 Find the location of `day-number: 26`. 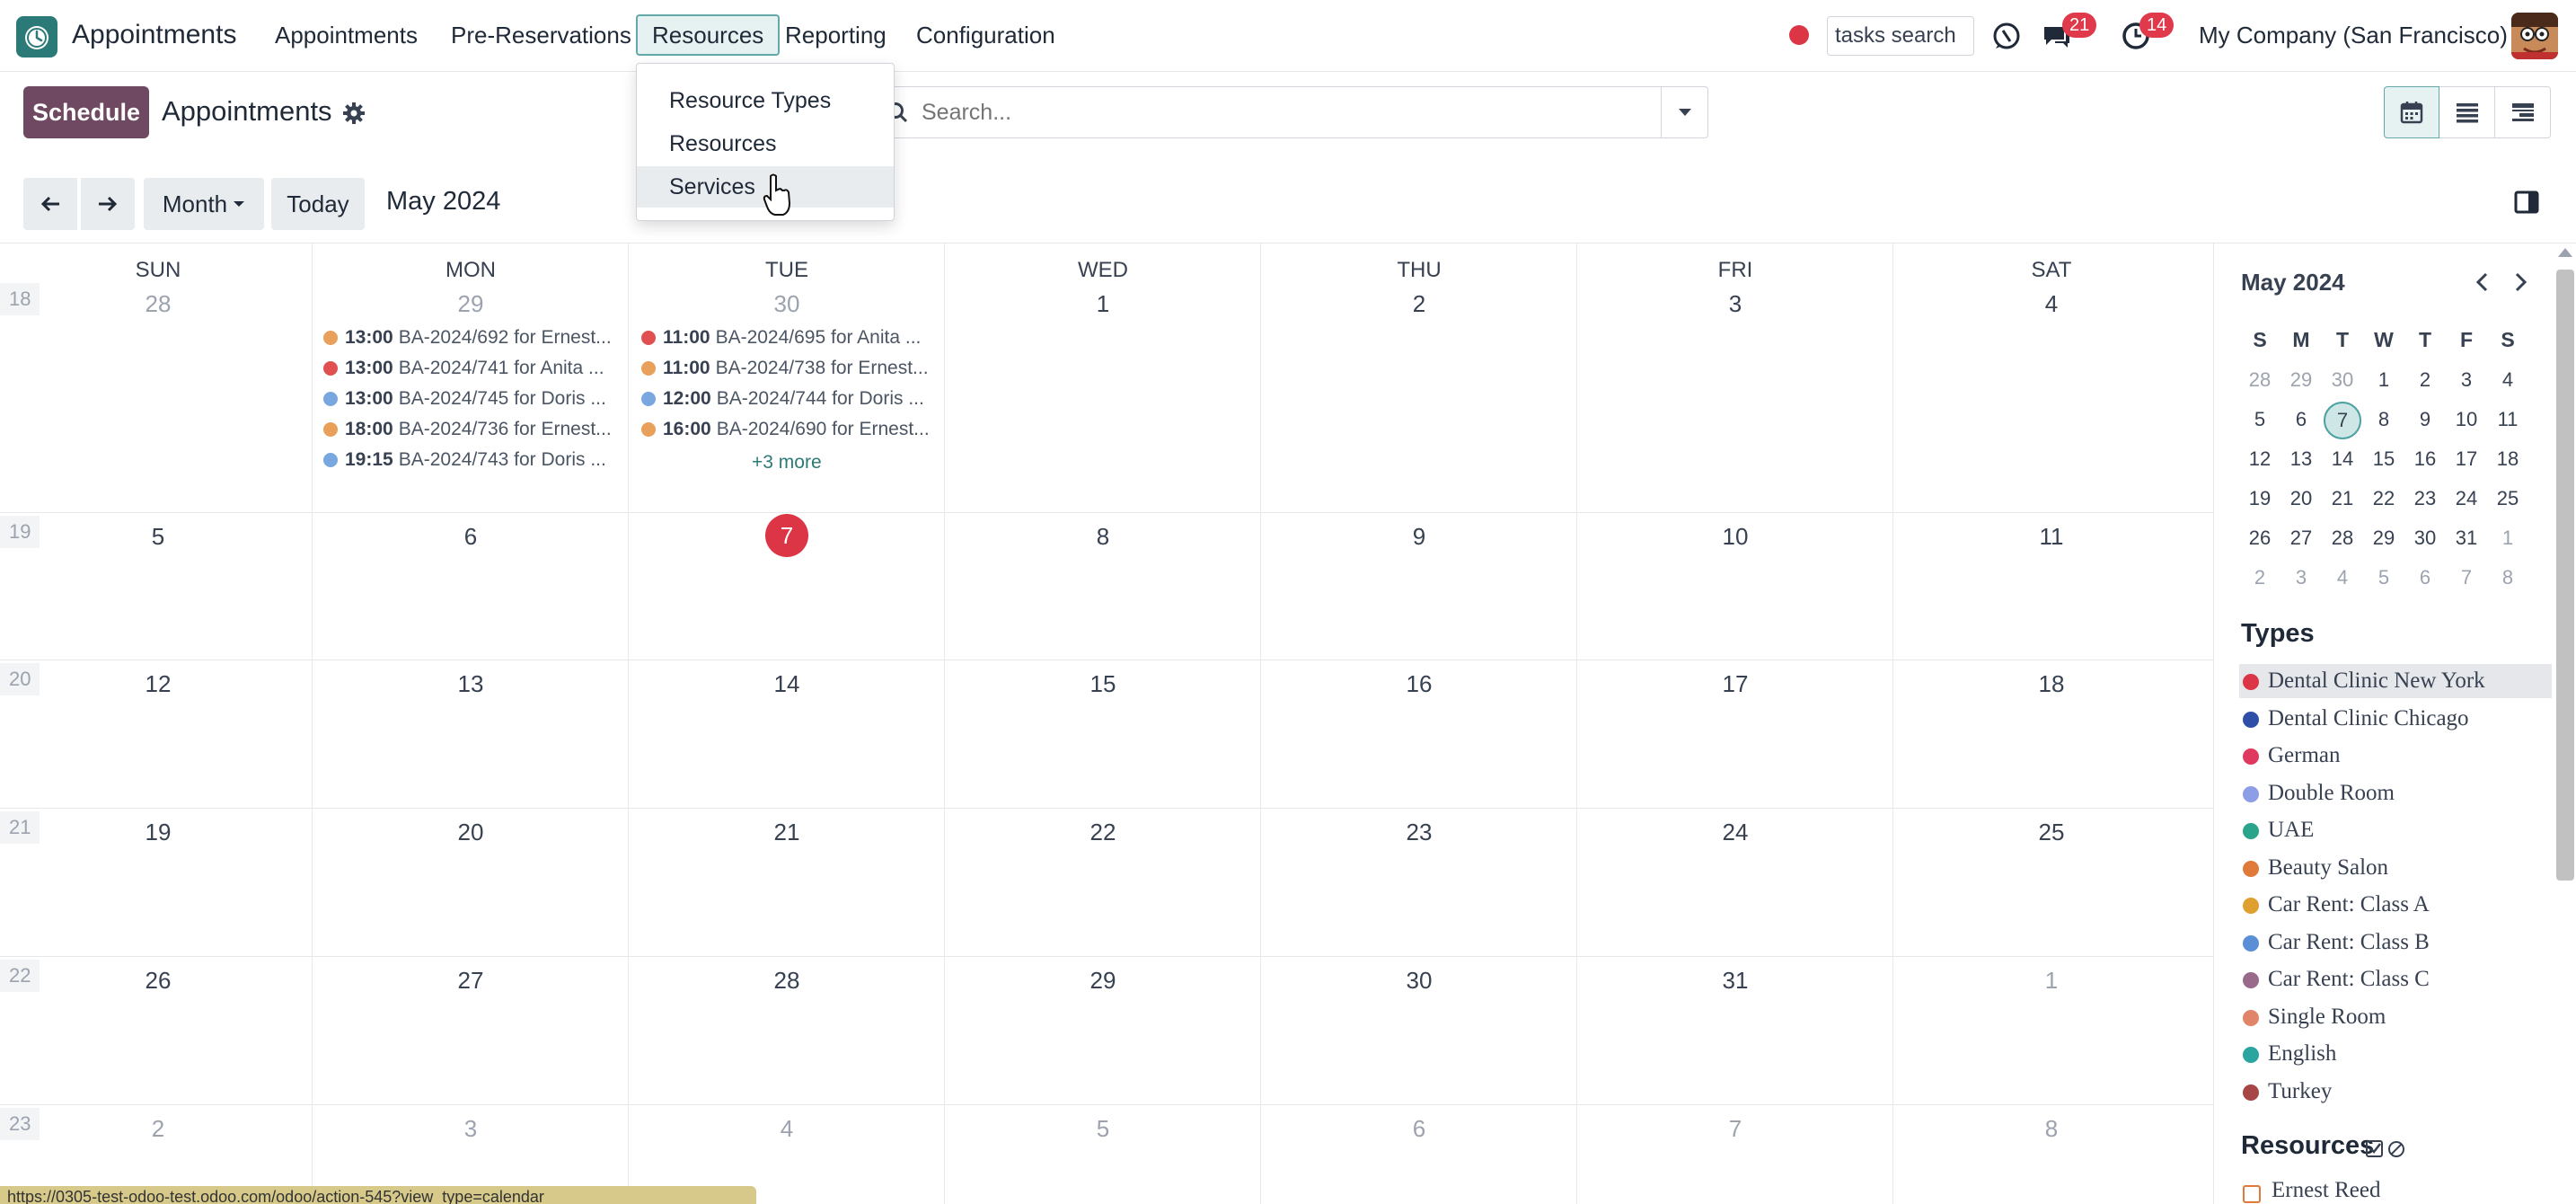

day-number: 26 is located at coordinates (158, 981).